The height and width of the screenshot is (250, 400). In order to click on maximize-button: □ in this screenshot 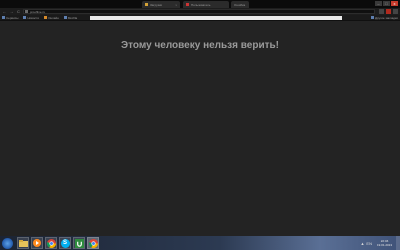, I will do `click(386, 3)`.